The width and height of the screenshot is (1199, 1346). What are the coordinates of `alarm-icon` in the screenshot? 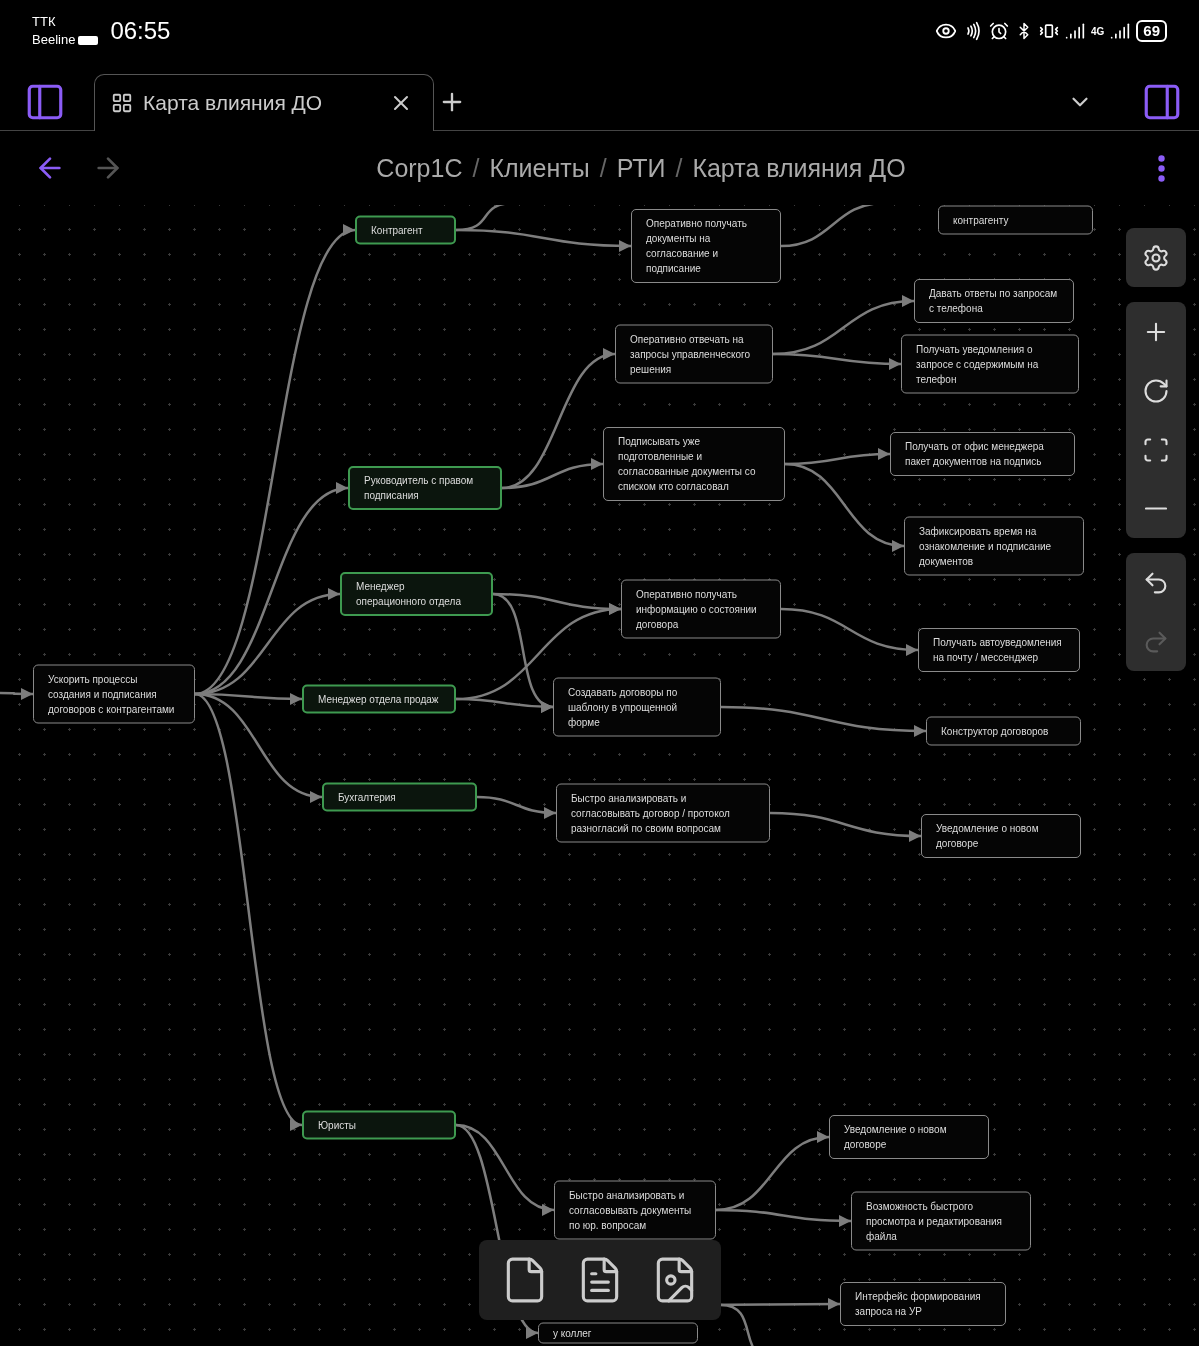 It's located at (998, 31).